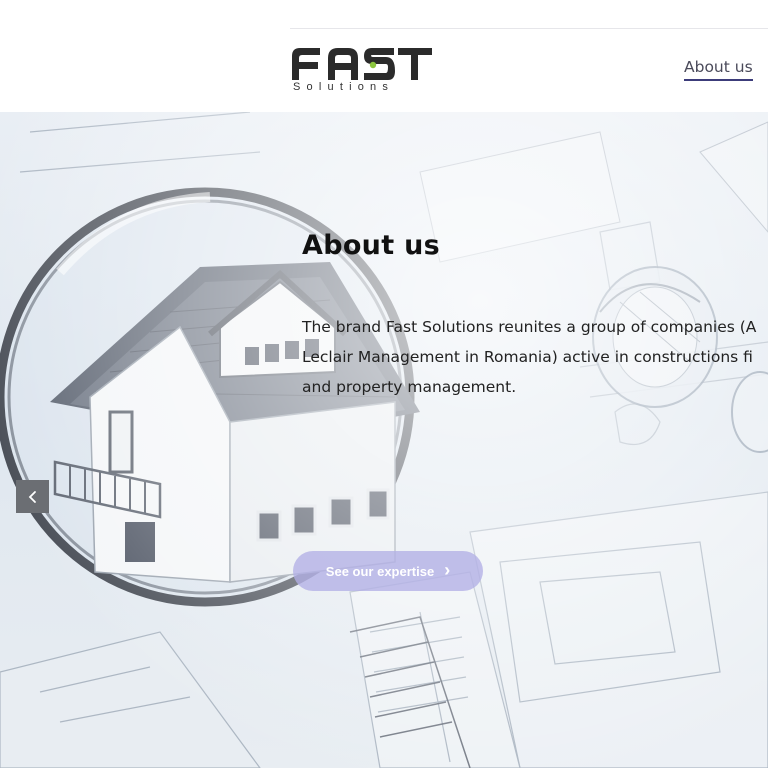  I want to click on logo-tagline: Solutions, so click(344, 87).